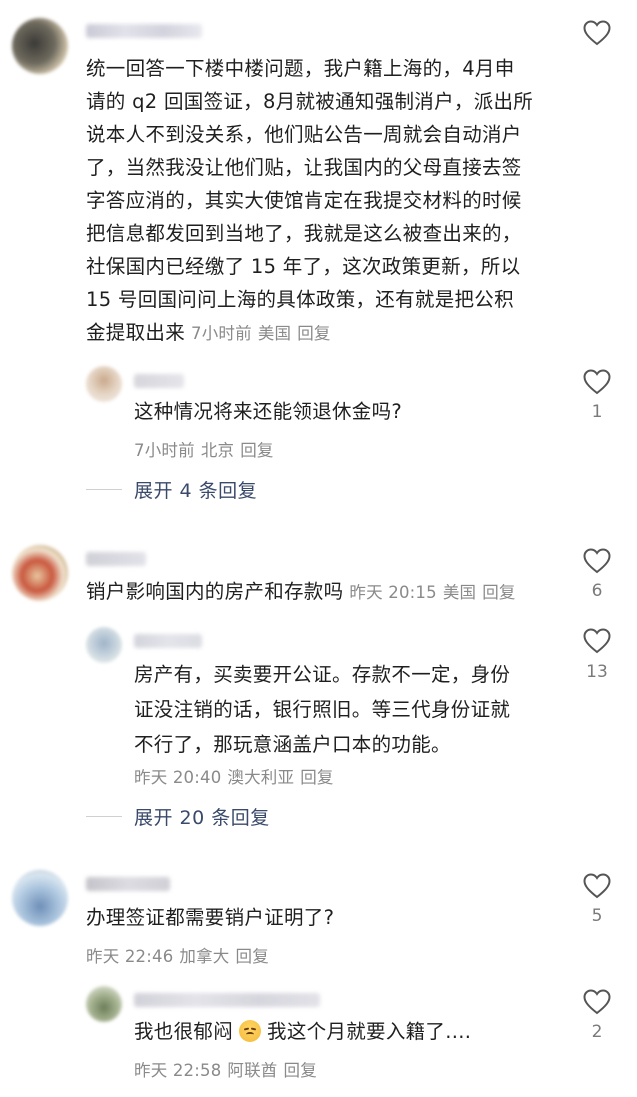  I want to click on like-count: 6, so click(597, 591).